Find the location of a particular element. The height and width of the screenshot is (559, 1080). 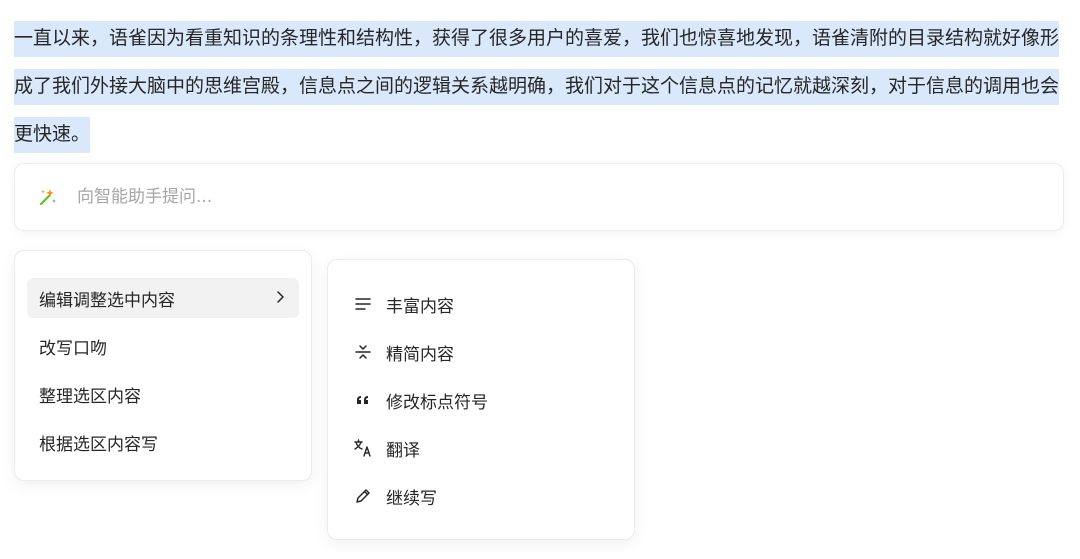

menu-item-rewrite-tone: 改写口吻 is located at coordinates (163, 346).